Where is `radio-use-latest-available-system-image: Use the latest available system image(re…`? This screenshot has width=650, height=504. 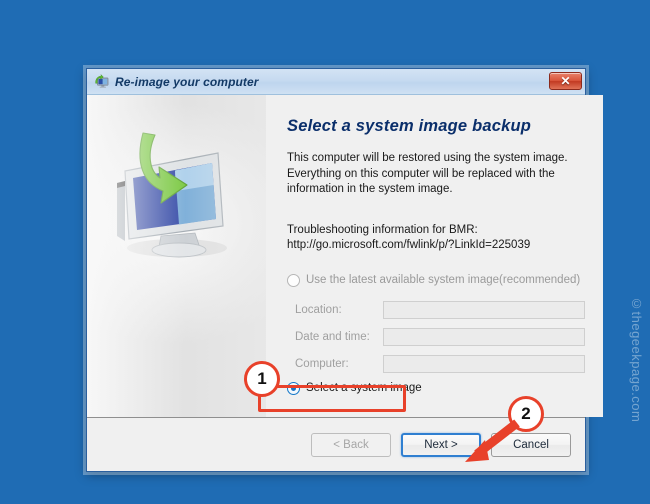
radio-use-latest-available-system-image: Use the latest available system image(re… is located at coordinates (436, 280).